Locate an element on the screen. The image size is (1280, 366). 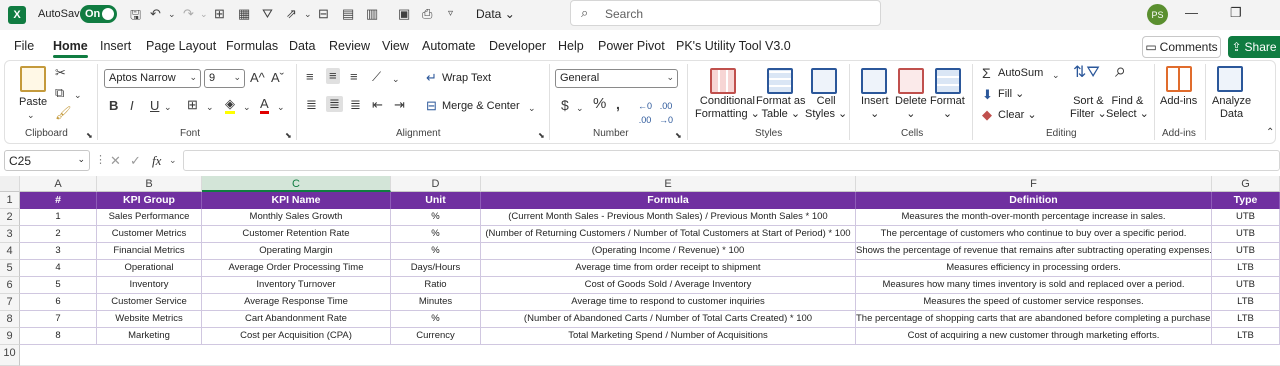
delete-cells-button: Delete ⌄ is located at coordinates (911, 108).